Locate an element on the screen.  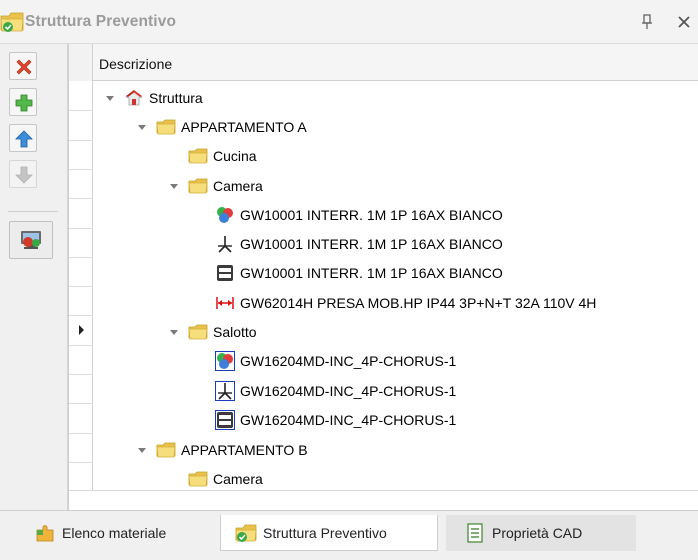
move-up-button is located at coordinates (23, 138).